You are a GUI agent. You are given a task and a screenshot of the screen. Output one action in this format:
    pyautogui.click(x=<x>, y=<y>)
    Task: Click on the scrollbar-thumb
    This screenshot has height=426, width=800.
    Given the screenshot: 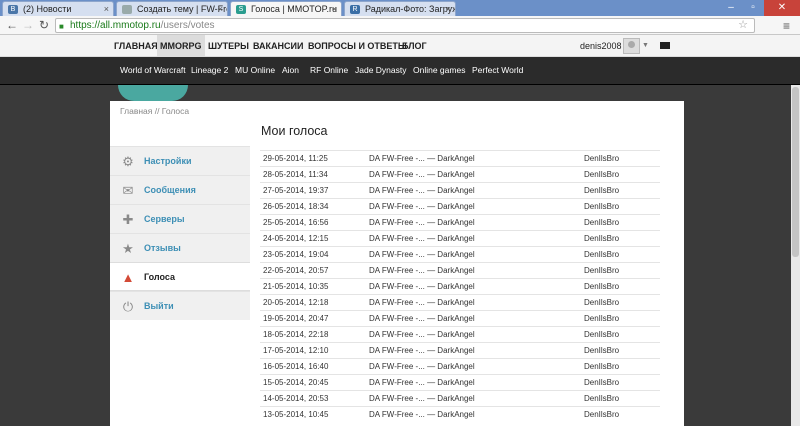 What is the action you would take?
    pyautogui.click(x=795, y=172)
    